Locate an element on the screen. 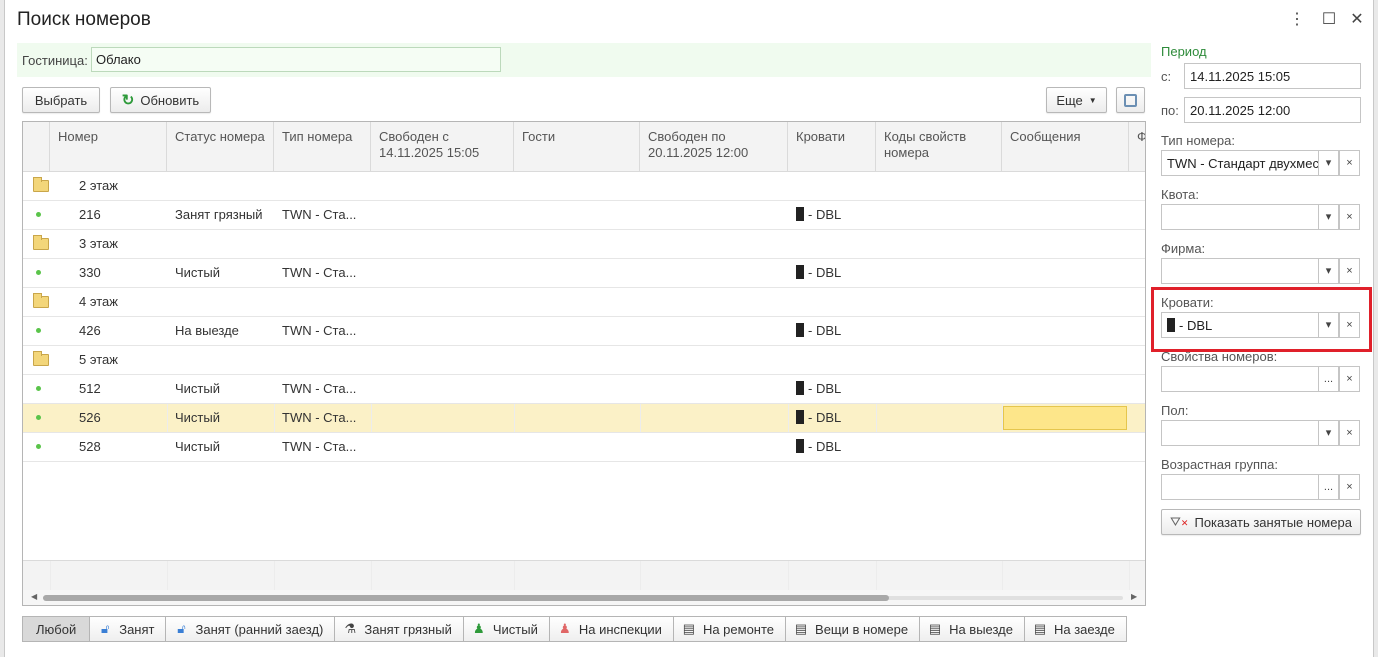 This screenshot has height=657, width=1378. filter-label: Любой is located at coordinates (56, 629).